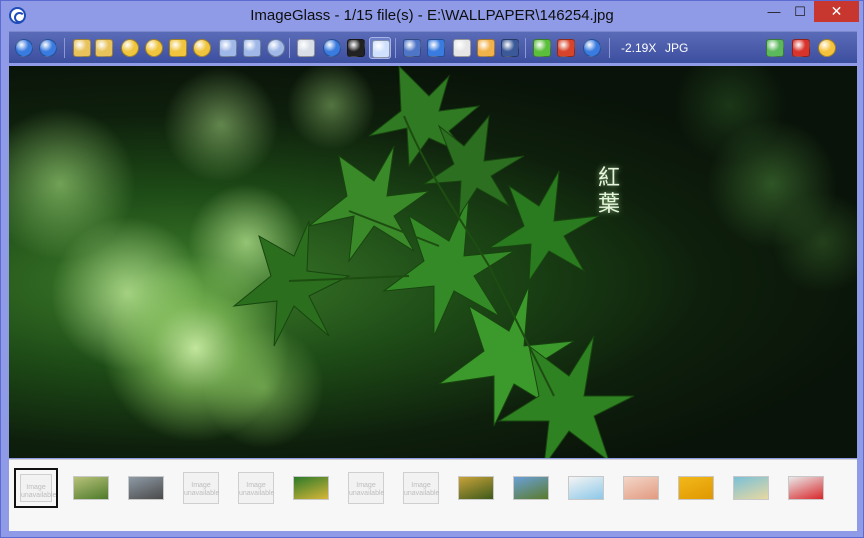 This screenshot has height=538, width=864. I want to click on actual-size-button, so click(178, 48).